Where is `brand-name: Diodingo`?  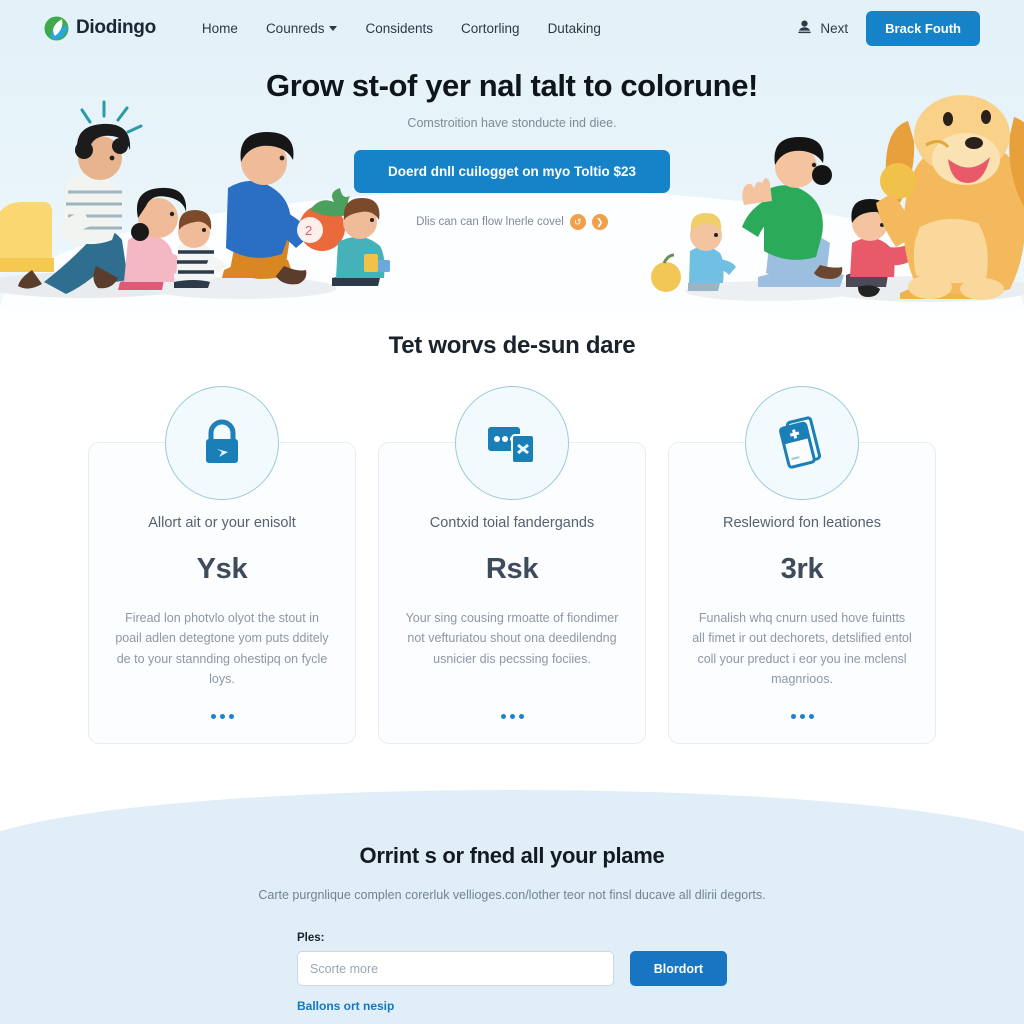 brand-name: Diodingo is located at coordinates (116, 27).